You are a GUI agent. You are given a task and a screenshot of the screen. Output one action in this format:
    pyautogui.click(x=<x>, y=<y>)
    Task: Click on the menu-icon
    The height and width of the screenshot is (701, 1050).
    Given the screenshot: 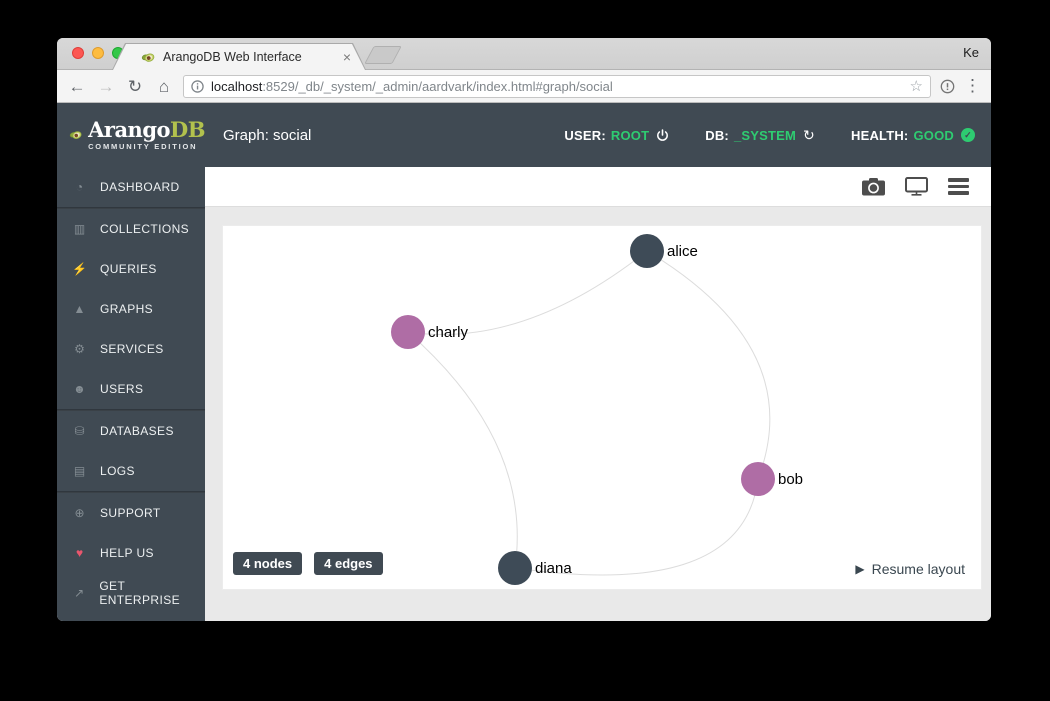 What is the action you would take?
    pyautogui.click(x=958, y=186)
    